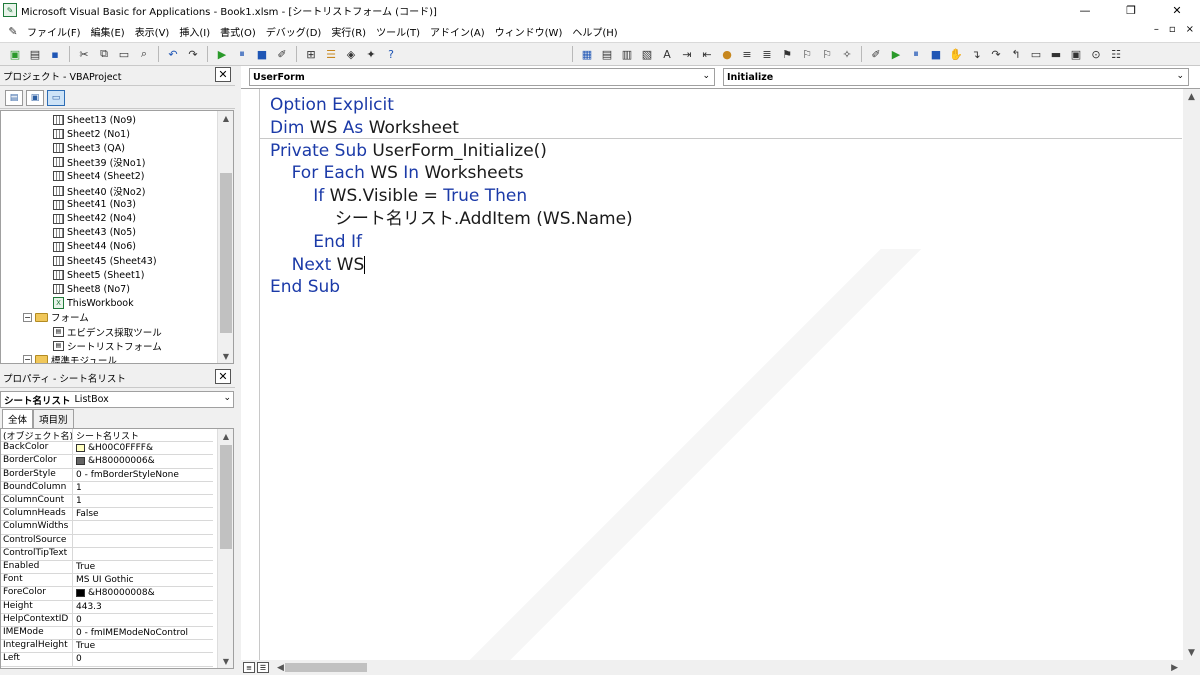 Image resolution: width=1200 pixels, height=675 pixels. What do you see at coordinates (787, 54) in the screenshot?
I see `bookmark-icon: ⚑` at bounding box center [787, 54].